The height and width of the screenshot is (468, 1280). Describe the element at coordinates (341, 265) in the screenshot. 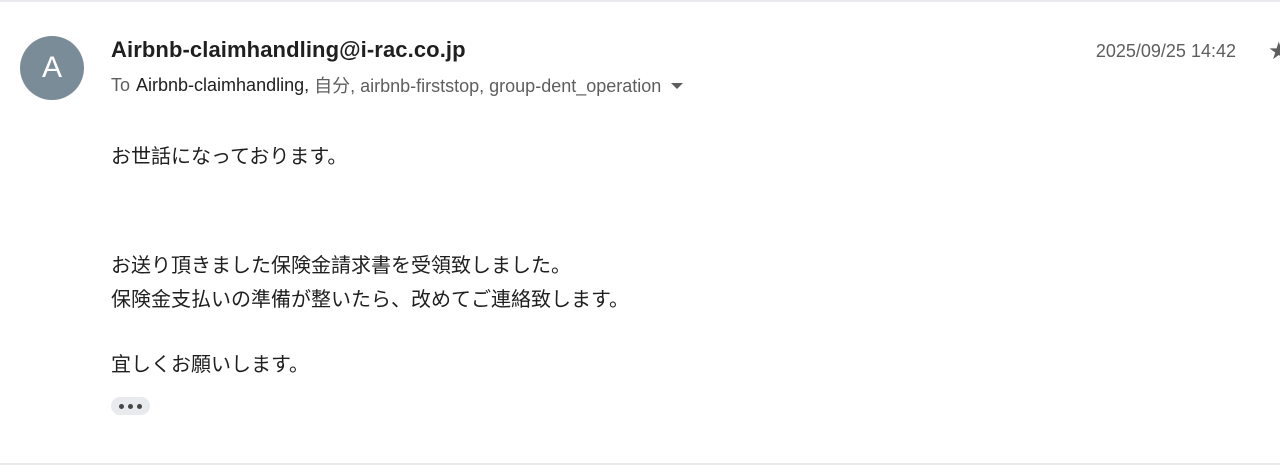

I see `body-line-received: お送り頂きました保険金請求書を受領致しました。` at that location.